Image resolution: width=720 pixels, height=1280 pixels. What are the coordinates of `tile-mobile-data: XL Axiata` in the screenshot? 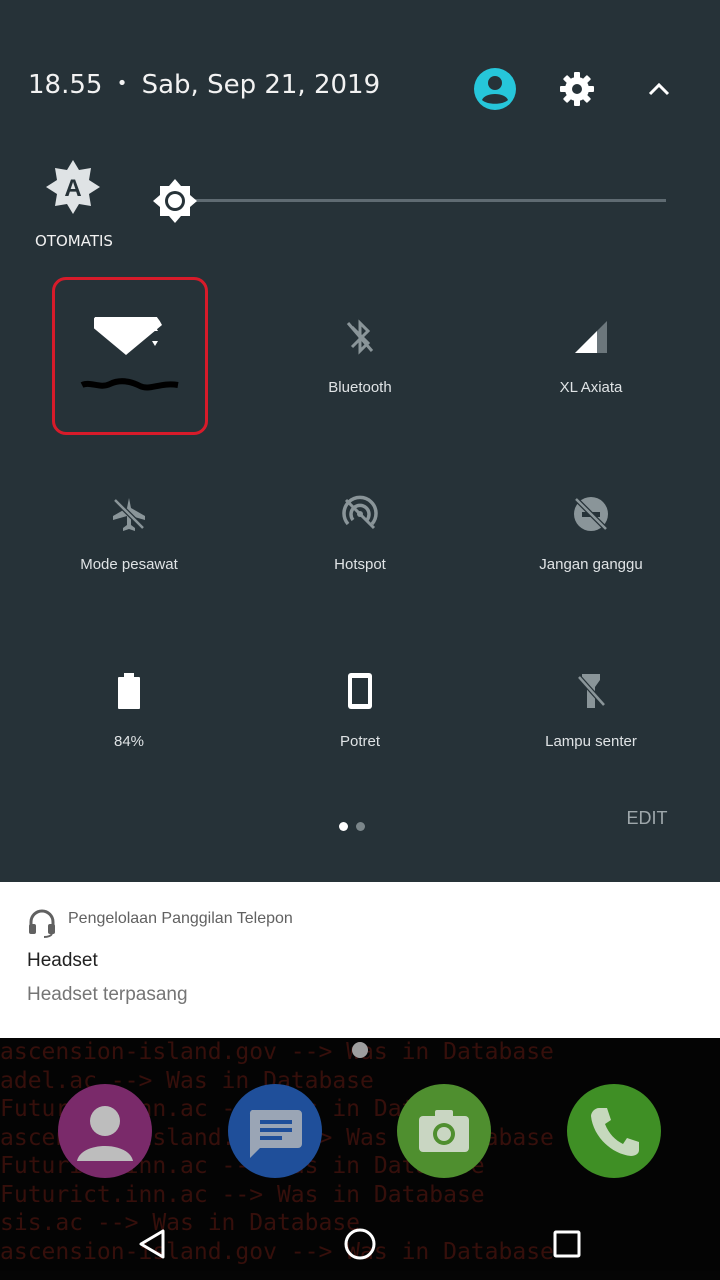 It's located at (591, 353).